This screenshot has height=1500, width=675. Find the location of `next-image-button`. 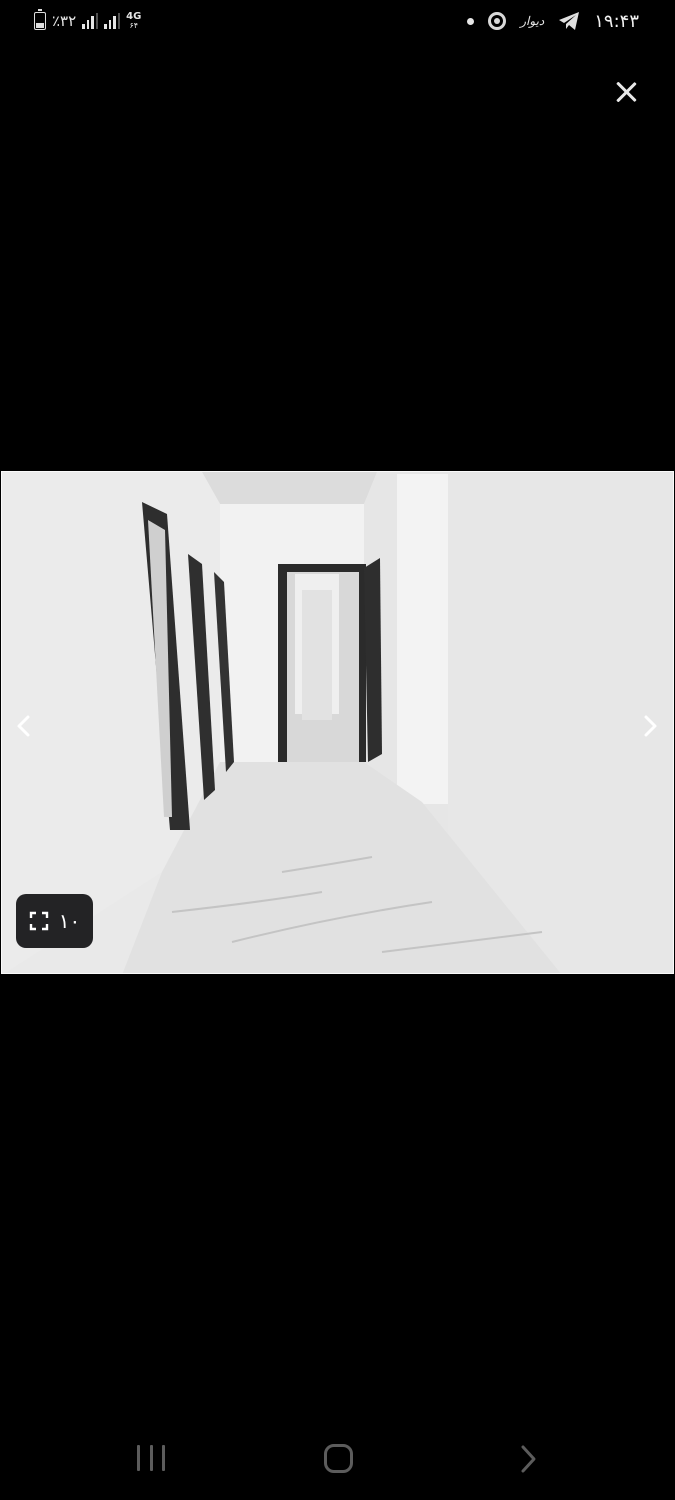

next-image-button is located at coordinates (650, 726).